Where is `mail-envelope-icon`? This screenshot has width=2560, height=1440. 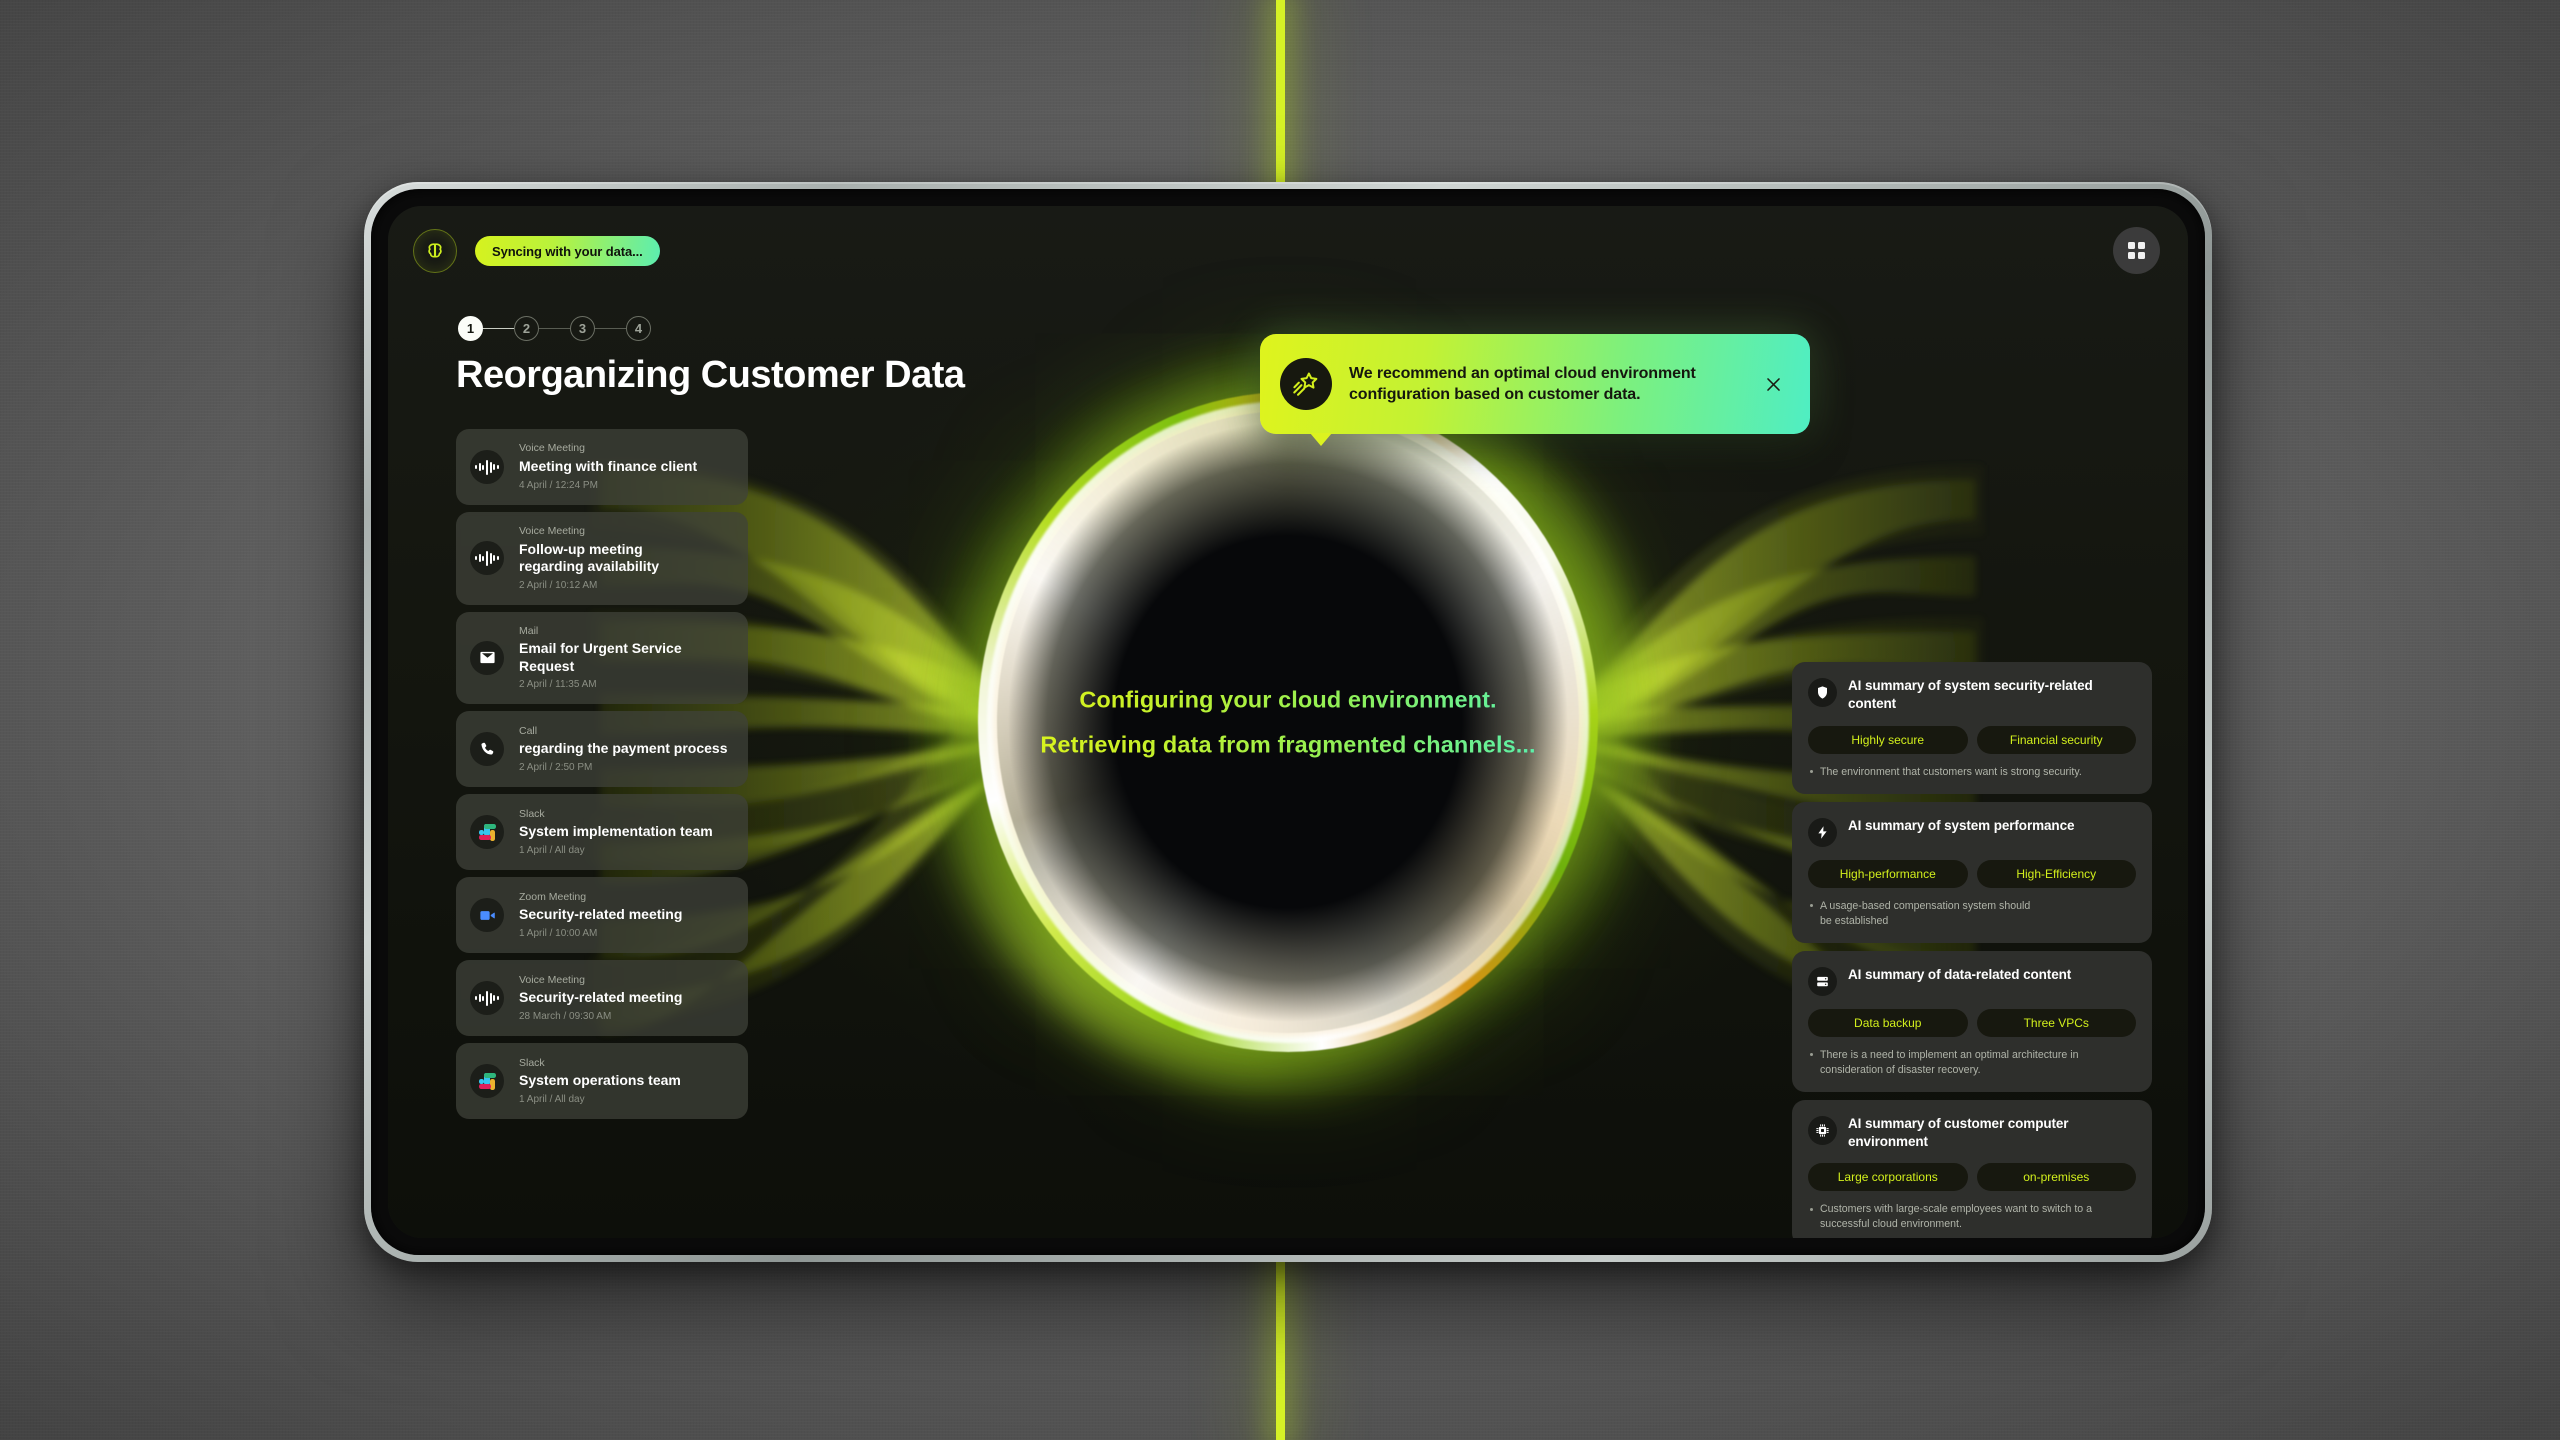 mail-envelope-icon is located at coordinates (487, 657).